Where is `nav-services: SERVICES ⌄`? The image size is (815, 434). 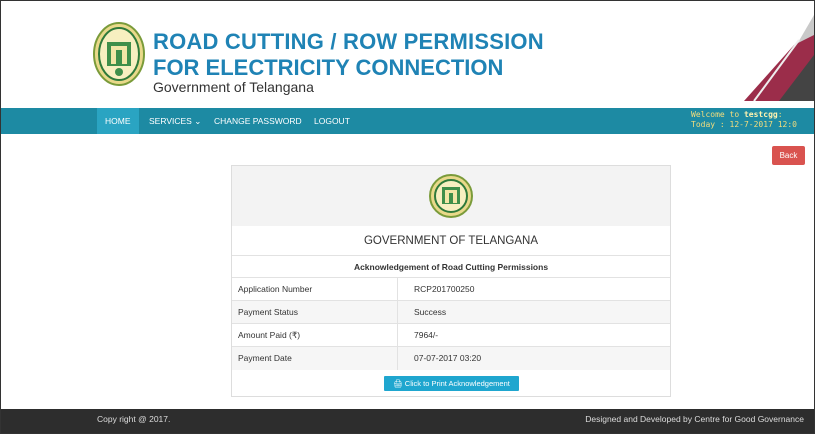 nav-services: SERVICES ⌄ is located at coordinates (175, 121).